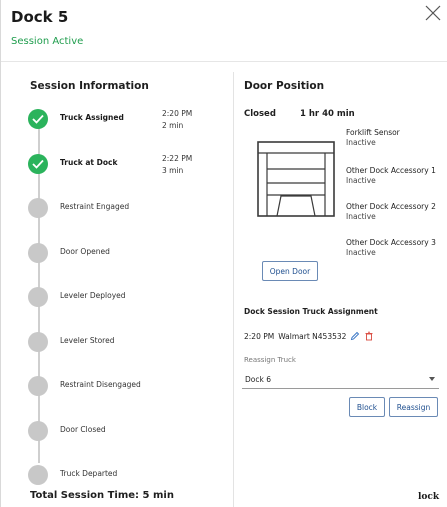 The width and height of the screenshot is (447, 507). Describe the element at coordinates (391, 242) in the screenshot. I see `accessory-name: Other Dock Accessory 3` at that location.